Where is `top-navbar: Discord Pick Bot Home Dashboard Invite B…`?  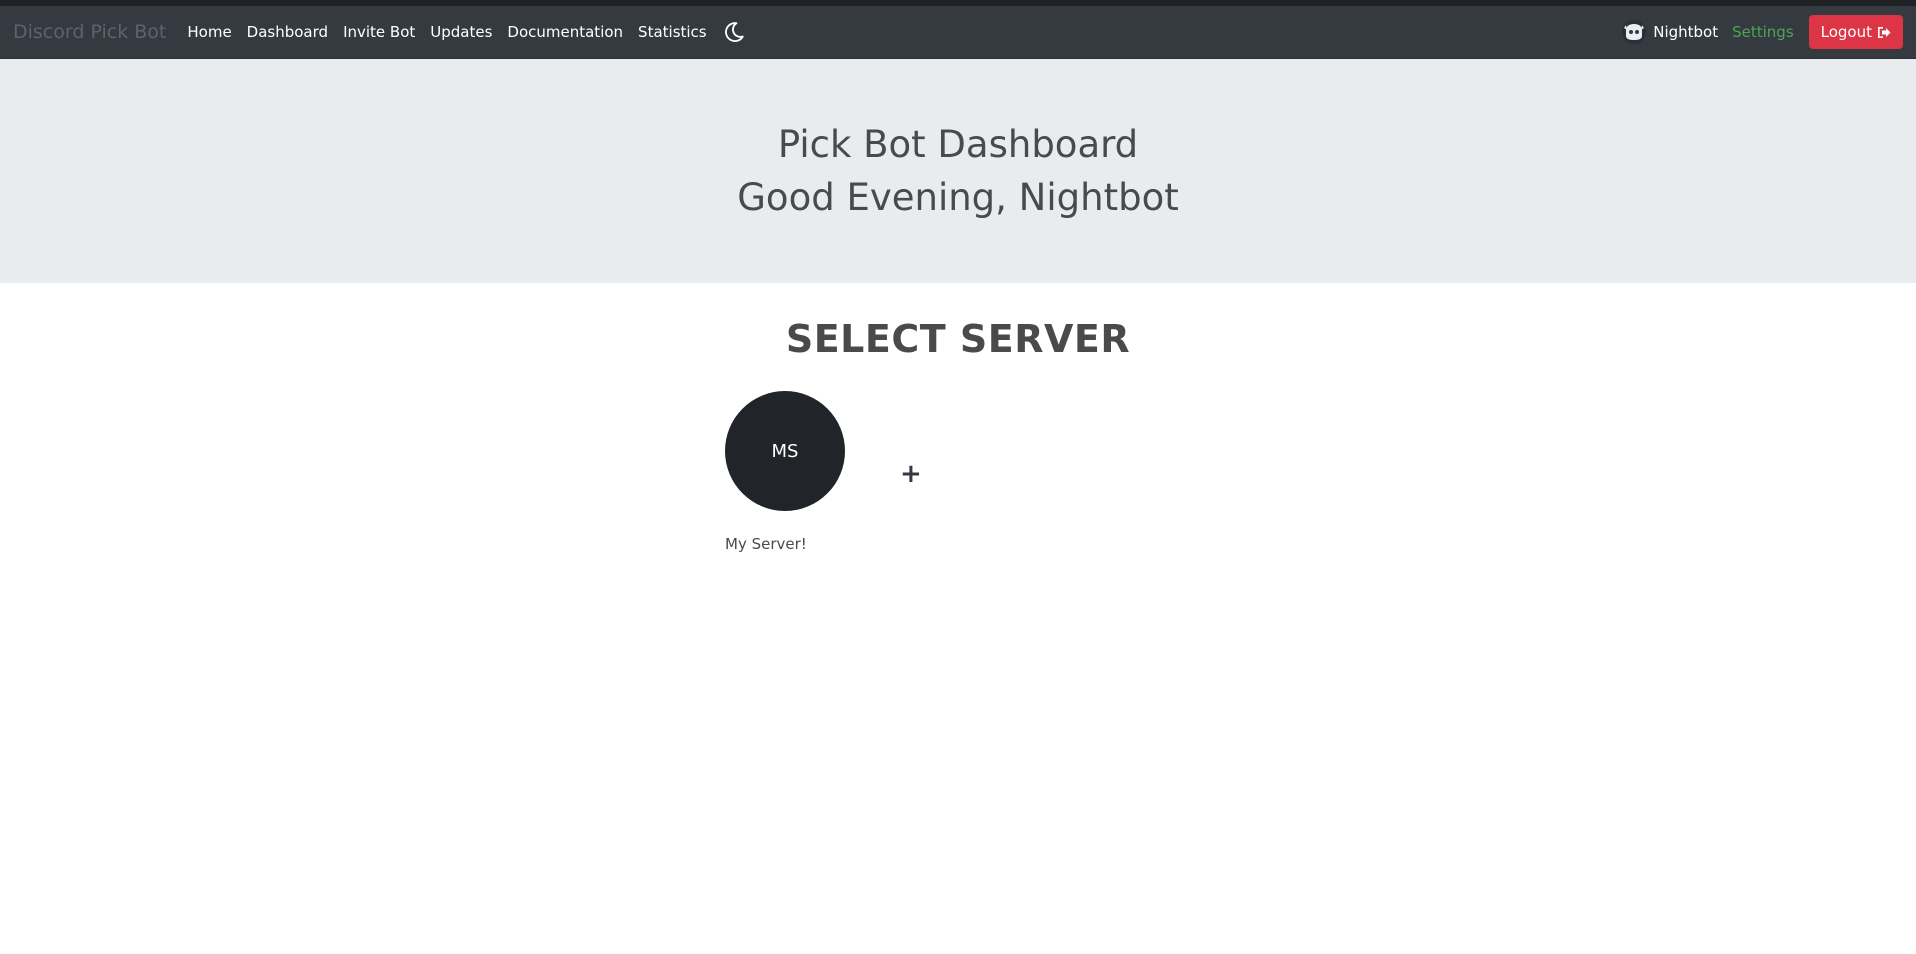
top-navbar: Discord Pick Bot Home Dashboard Invite B… is located at coordinates (958, 32).